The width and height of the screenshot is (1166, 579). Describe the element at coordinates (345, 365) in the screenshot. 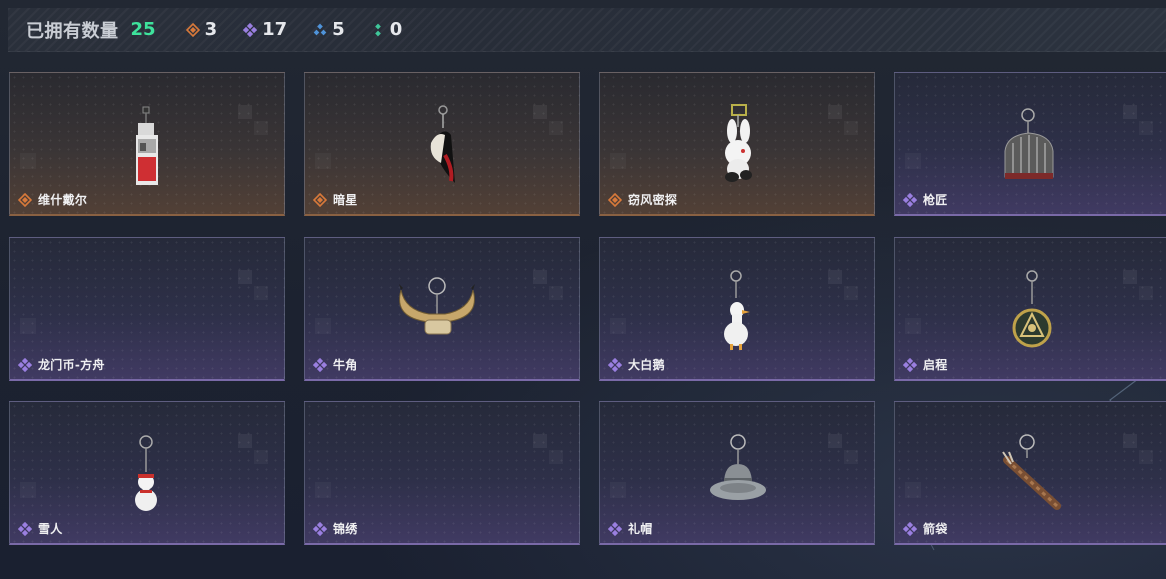

I see `charm-name: 牛角` at that location.